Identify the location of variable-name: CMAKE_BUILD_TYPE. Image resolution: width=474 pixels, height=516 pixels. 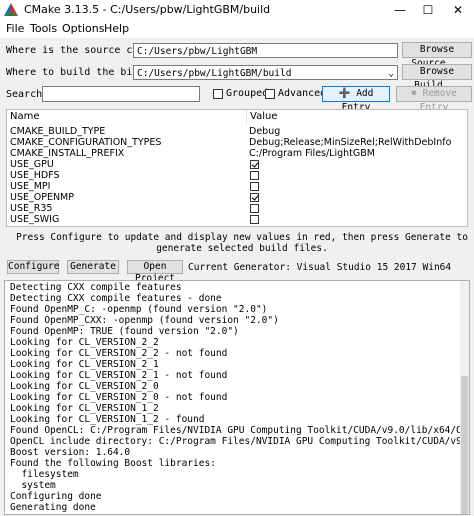
(58, 131).